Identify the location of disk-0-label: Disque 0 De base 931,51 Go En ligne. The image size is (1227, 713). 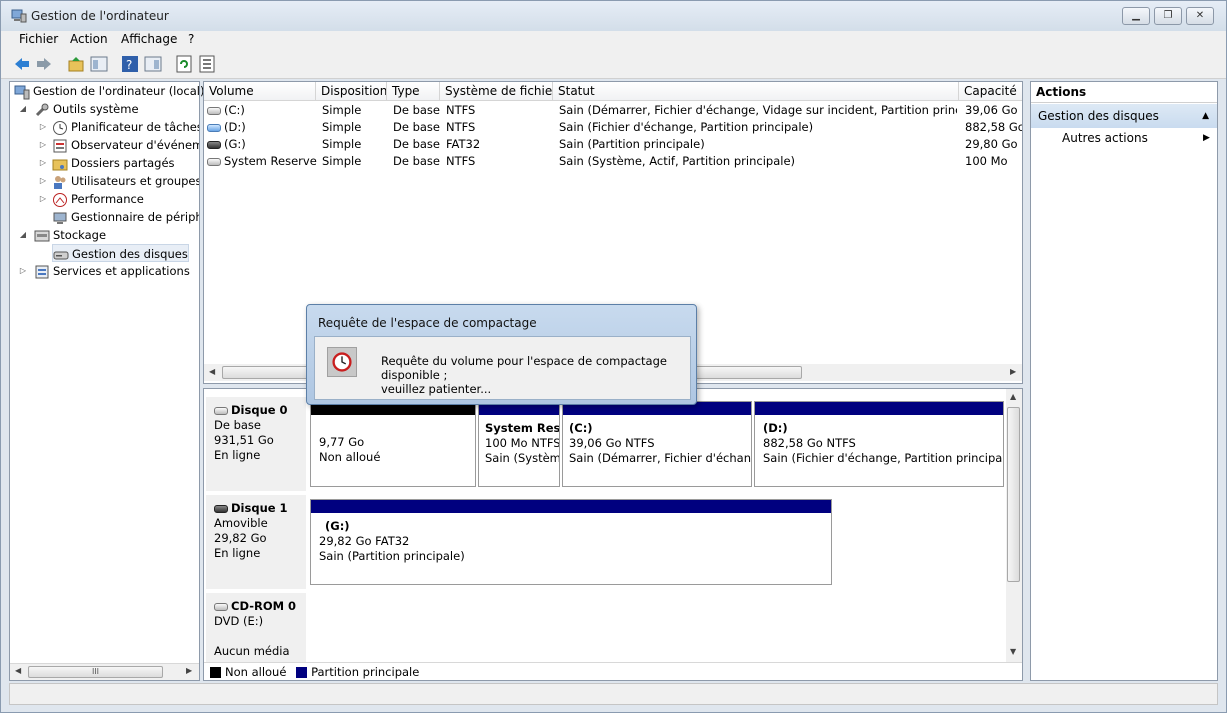
(256, 444).